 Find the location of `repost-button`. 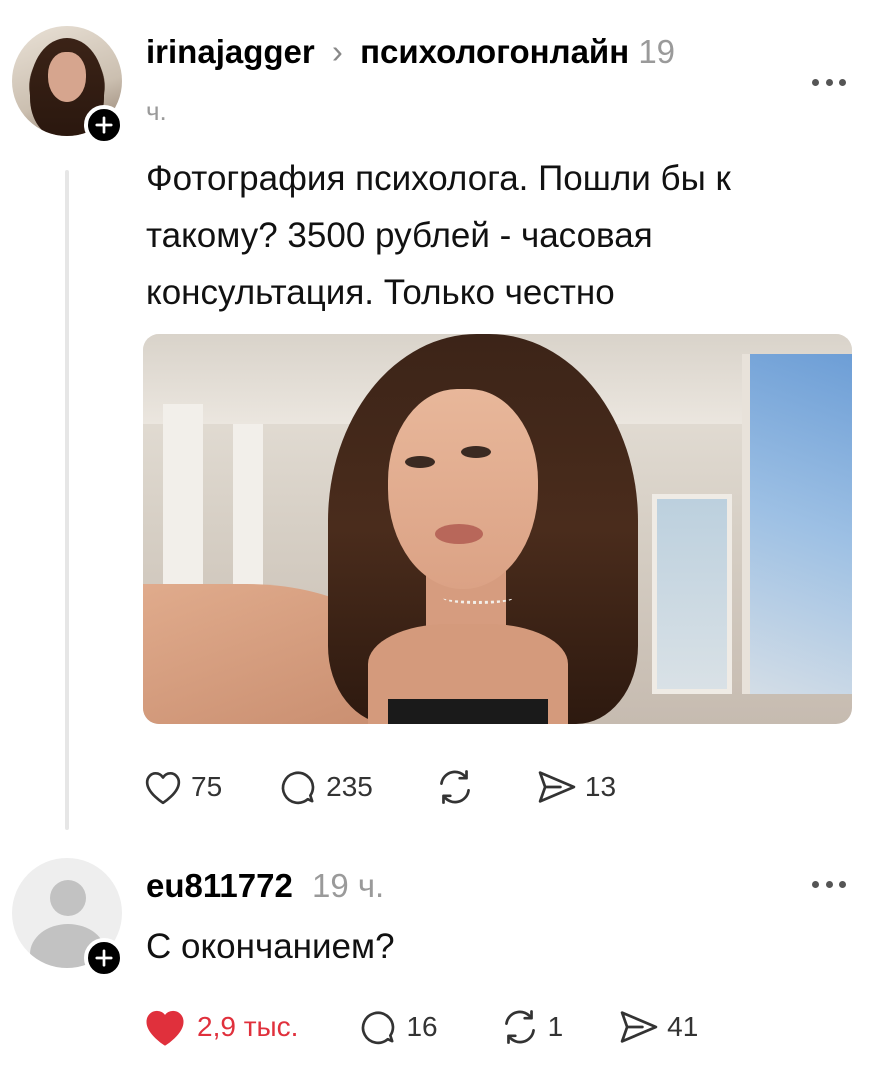

repost-button is located at coordinates (455, 787).